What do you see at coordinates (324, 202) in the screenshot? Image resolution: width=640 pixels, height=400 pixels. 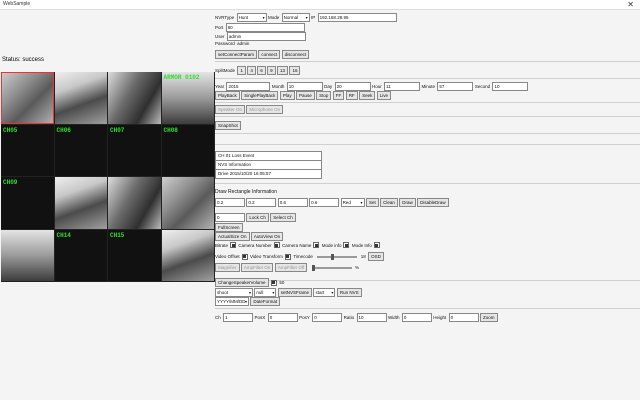 I see `draw-h-input: 0.6` at bounding box center [324, 202].